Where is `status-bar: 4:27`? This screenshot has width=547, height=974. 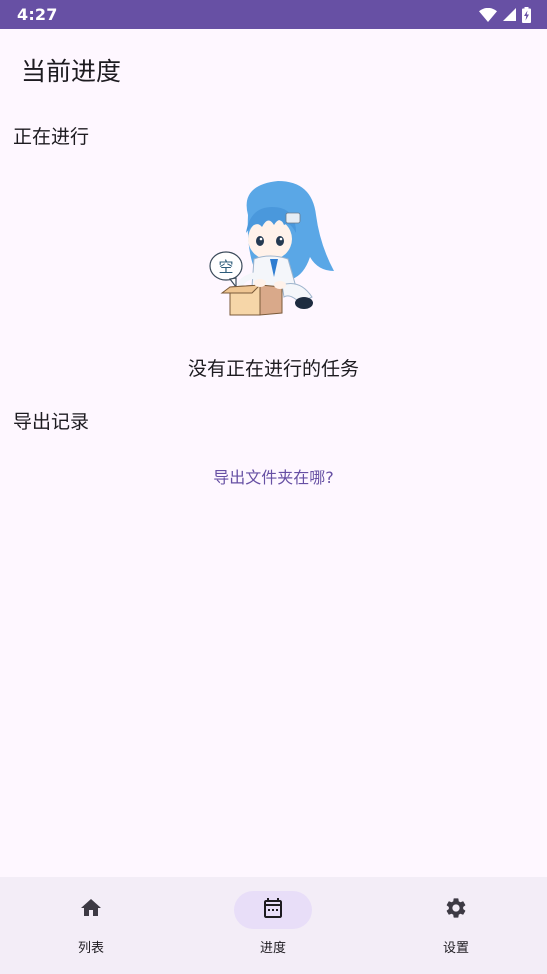 status-bar: 4:27 is located at coordinates (273, 14).